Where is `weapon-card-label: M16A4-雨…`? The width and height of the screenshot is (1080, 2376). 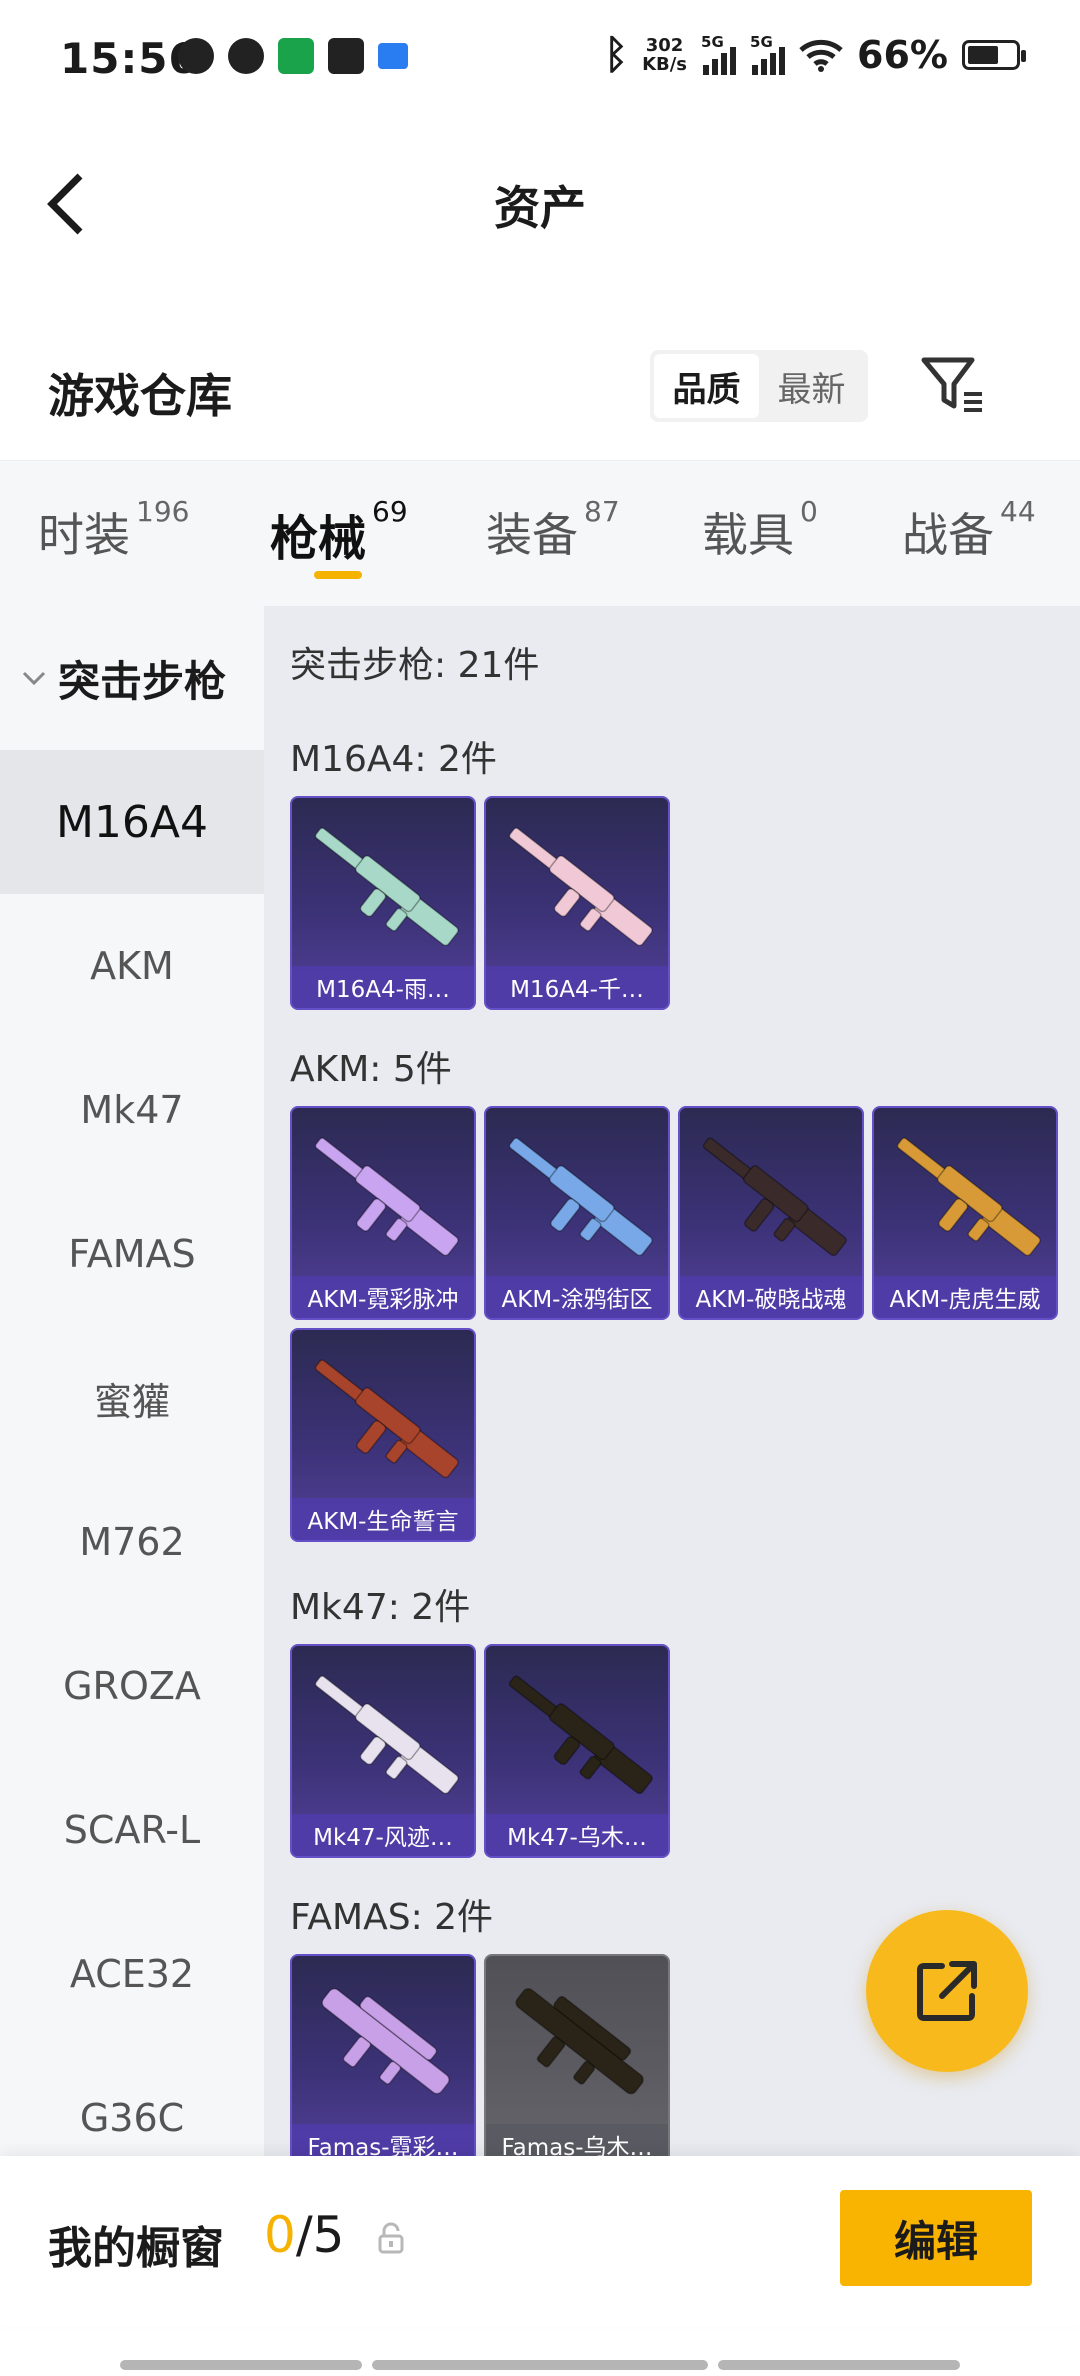
weapon-card-label: M16A4-雨… is located at coordinates (383, 987).